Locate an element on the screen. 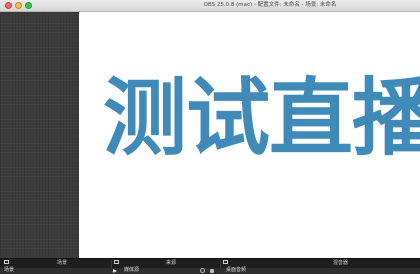  sources-dock-icon is located at coordinates (116, 262).